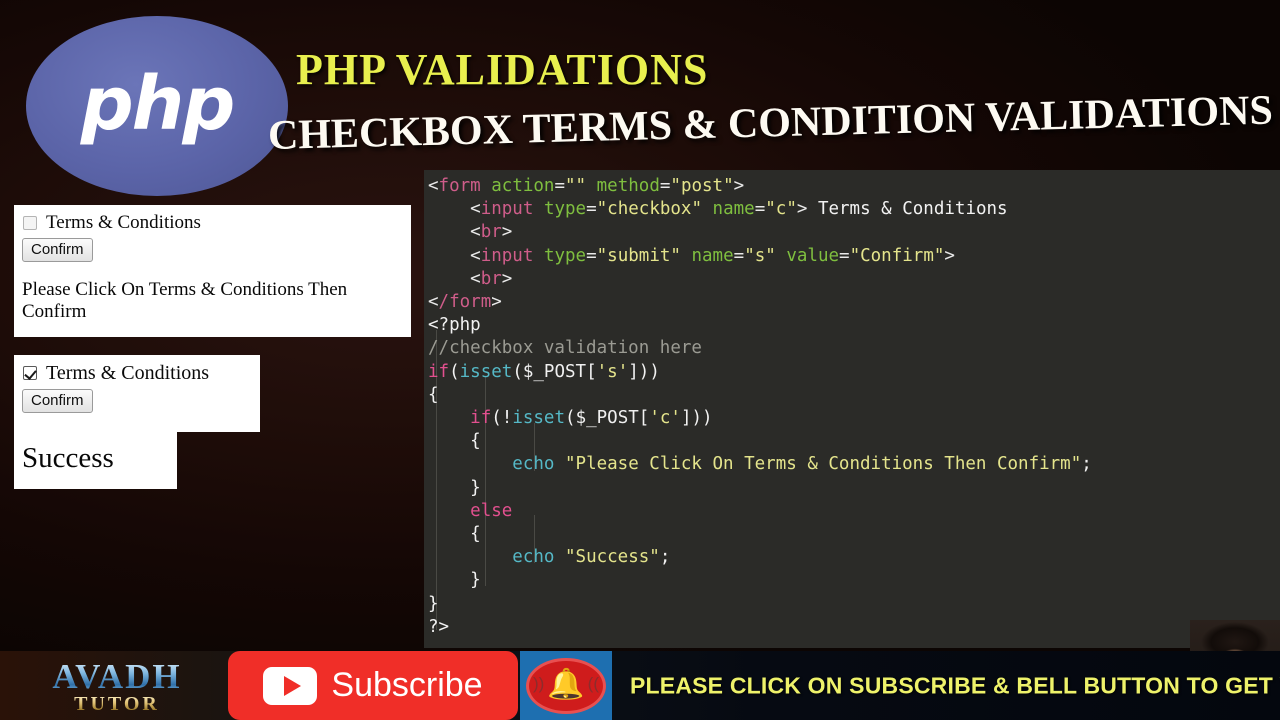  I want to click on php-logo: php, so click(157, 106).